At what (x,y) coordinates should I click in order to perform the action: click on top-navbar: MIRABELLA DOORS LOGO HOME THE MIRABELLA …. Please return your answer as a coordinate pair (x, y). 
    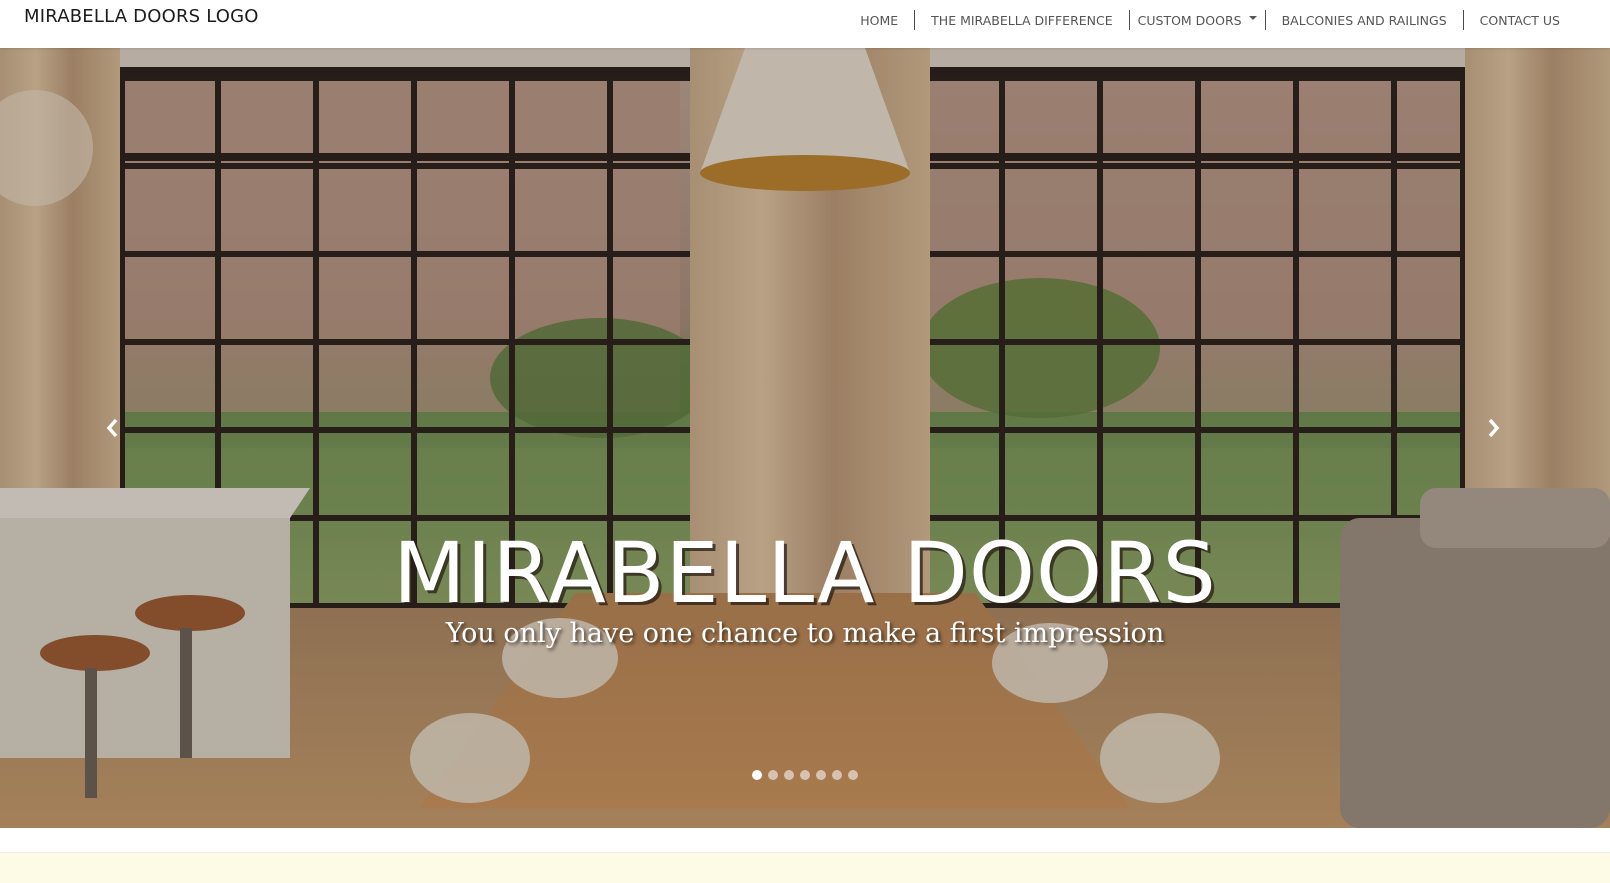
    Looking at the image, I should click on (805, 24).